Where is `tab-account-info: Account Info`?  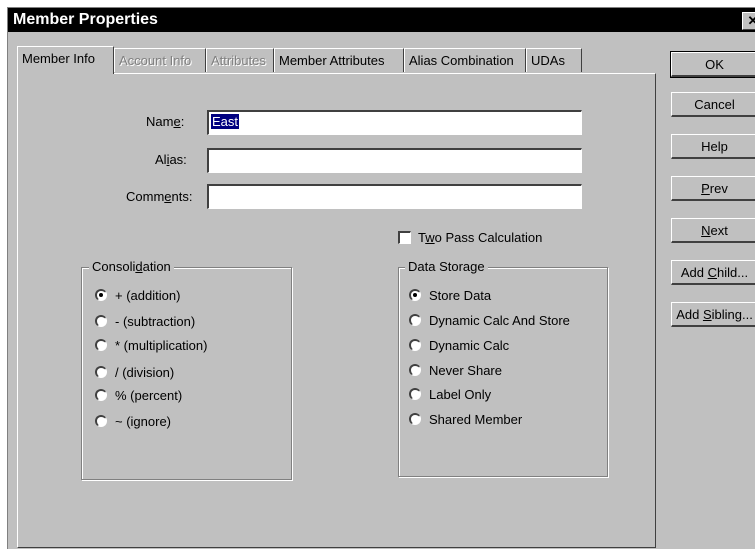 tab-account-info: Account Info is located at coordinates (160, 60).